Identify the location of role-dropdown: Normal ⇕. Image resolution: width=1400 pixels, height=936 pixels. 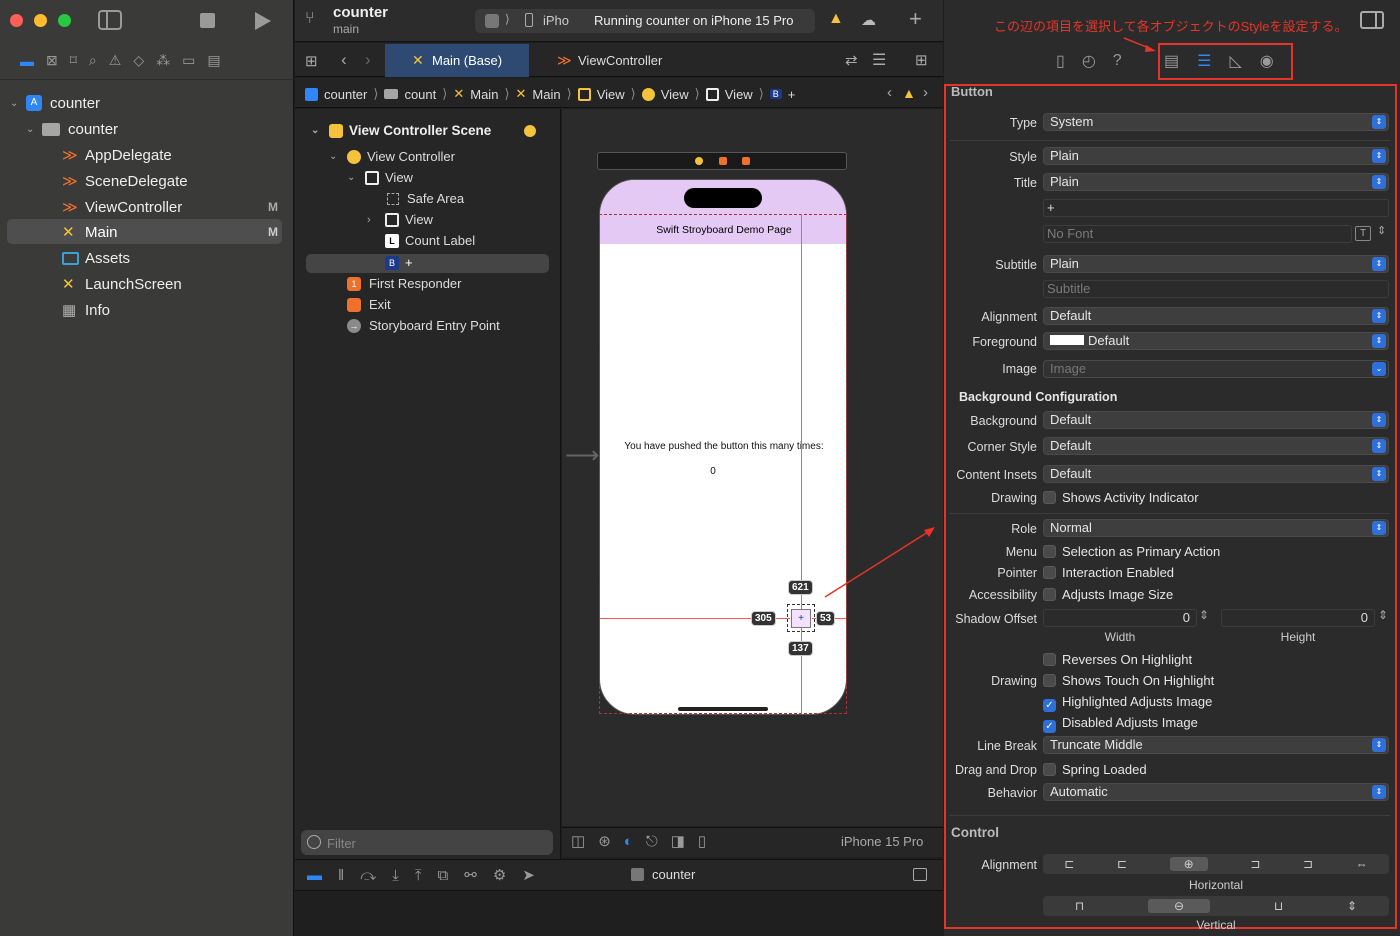
(1216, 528).